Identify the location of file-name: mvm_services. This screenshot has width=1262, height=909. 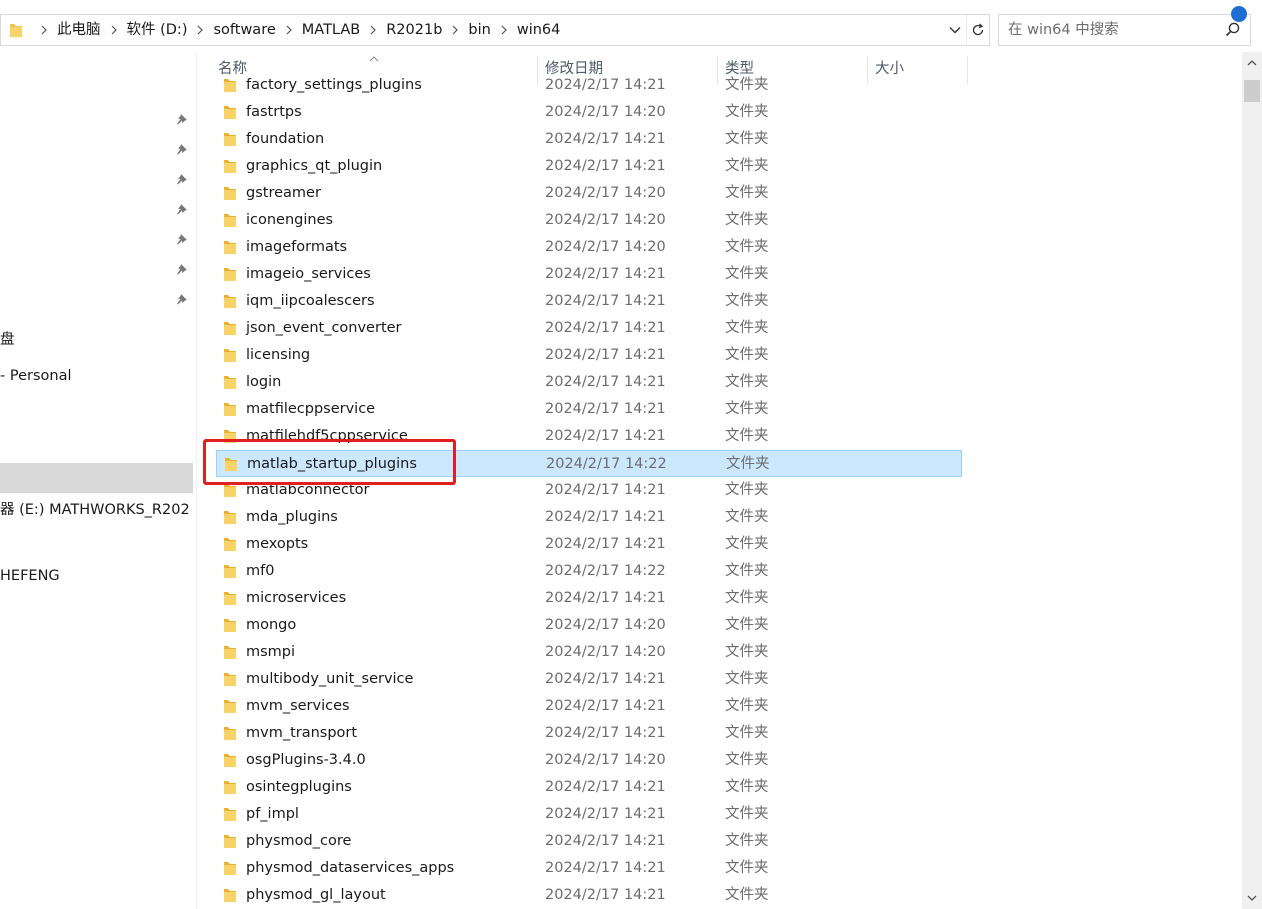
(298, 706).